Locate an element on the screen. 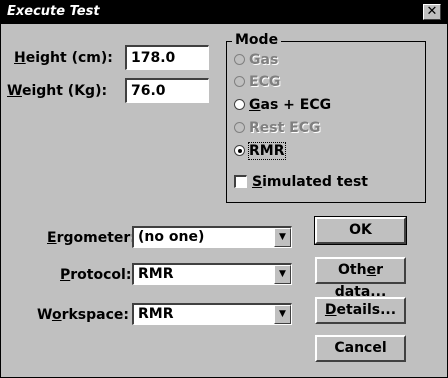  ergometer-select: (no one) ▼ is located at coordinates (212, 237).